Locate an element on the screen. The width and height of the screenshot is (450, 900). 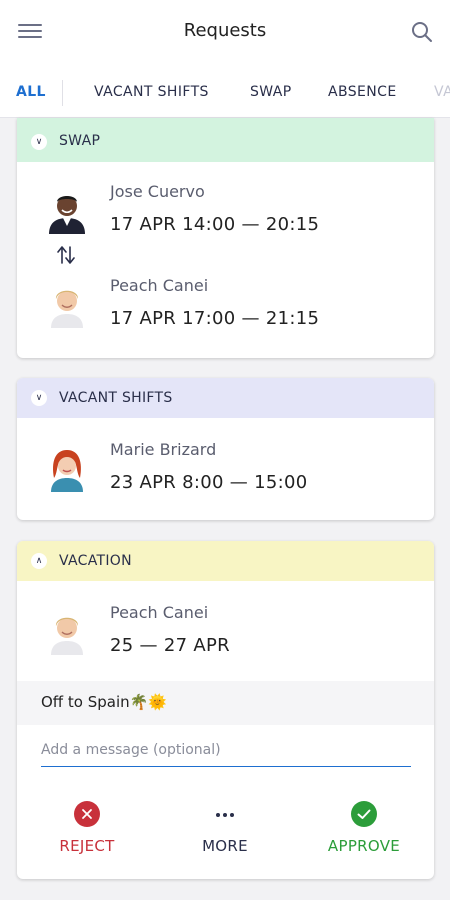
top-app-bar: Requests is located at coordinates (225, 33).